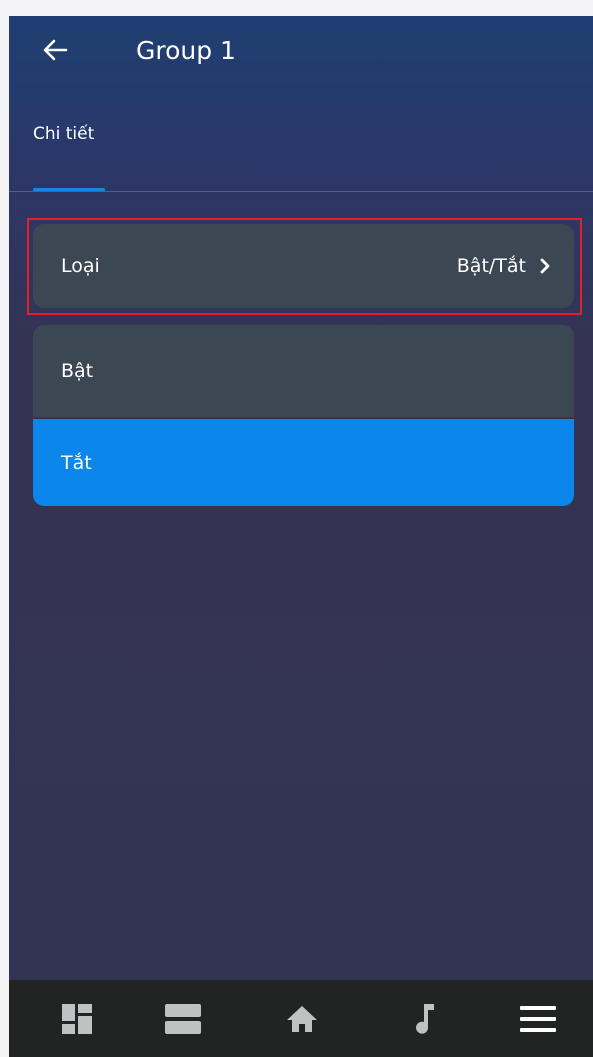 This screenshot has height=1057, width=593. Describe the element at coordinates (491, 266) in the screenshot. I see `type-value: Bật/Tắt` at that location.